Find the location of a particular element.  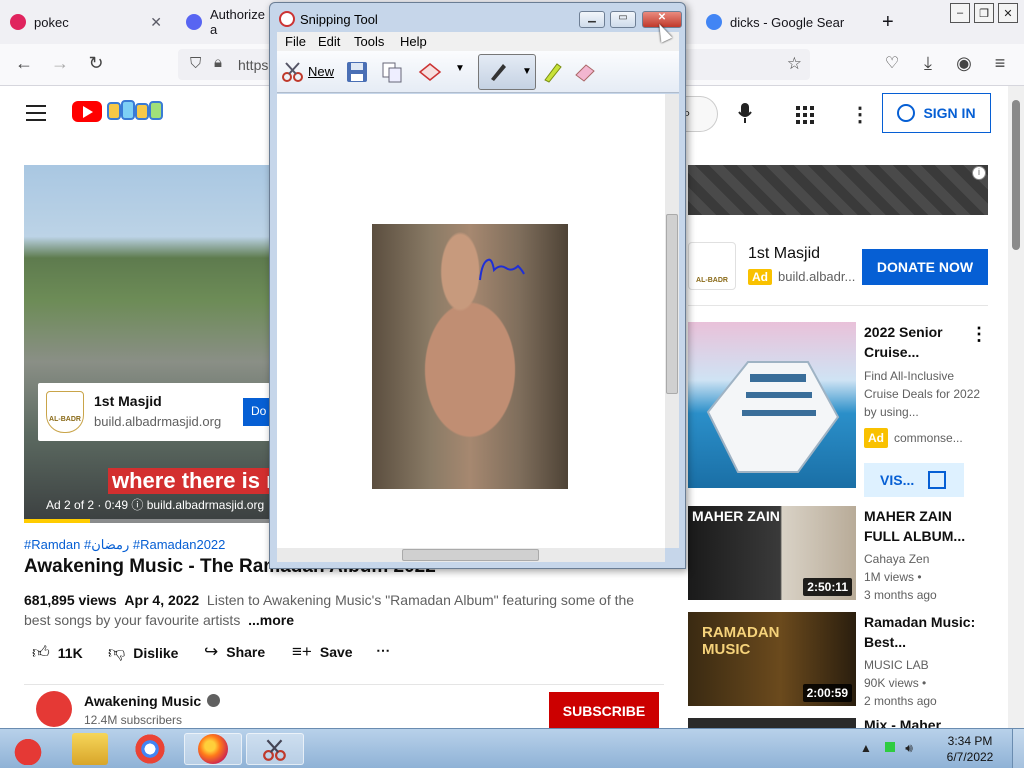

rec-age: 2 months ago is located at coordinates (900, 701).